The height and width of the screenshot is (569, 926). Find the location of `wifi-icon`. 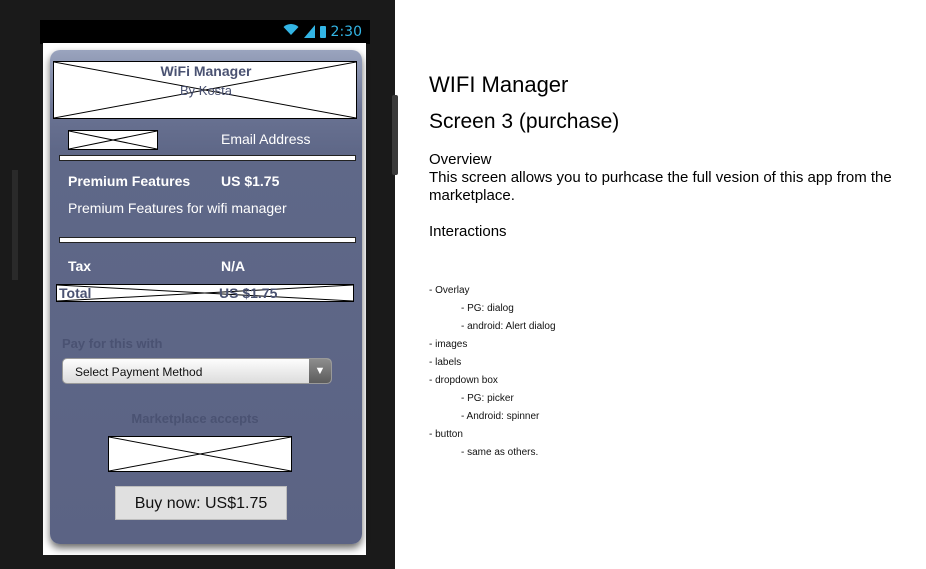

wifi-icon is located at coordinates (291, 31).